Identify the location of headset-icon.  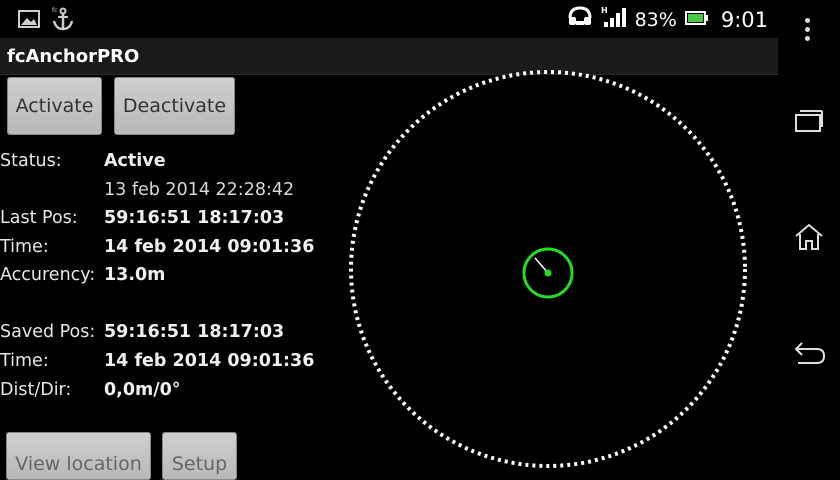
(580, 19).